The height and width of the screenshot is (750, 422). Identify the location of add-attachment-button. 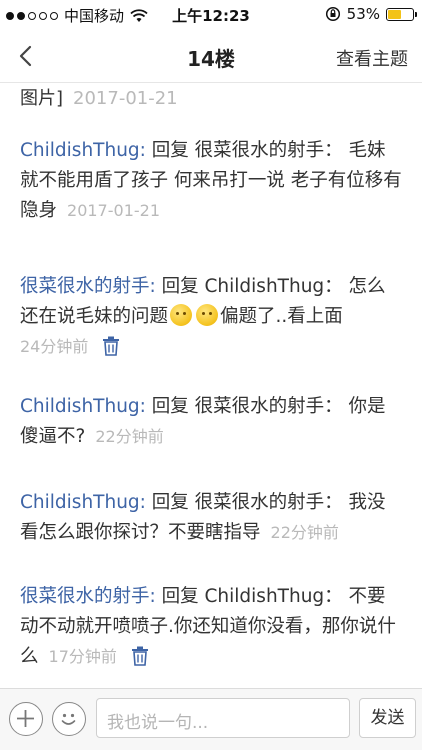
(26, 719).